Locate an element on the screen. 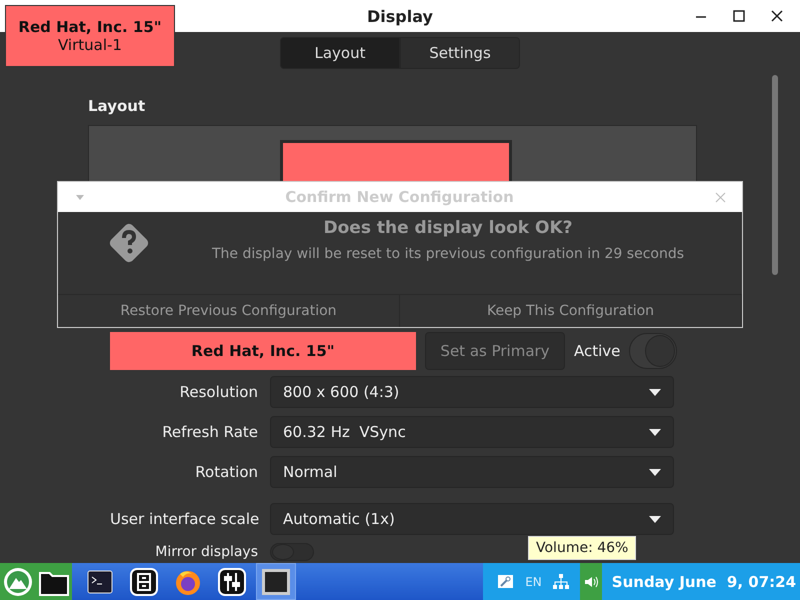 This screenshot has width=800, height=600. dropdown: Automatic (1x) is located at coordinates (472, 519).